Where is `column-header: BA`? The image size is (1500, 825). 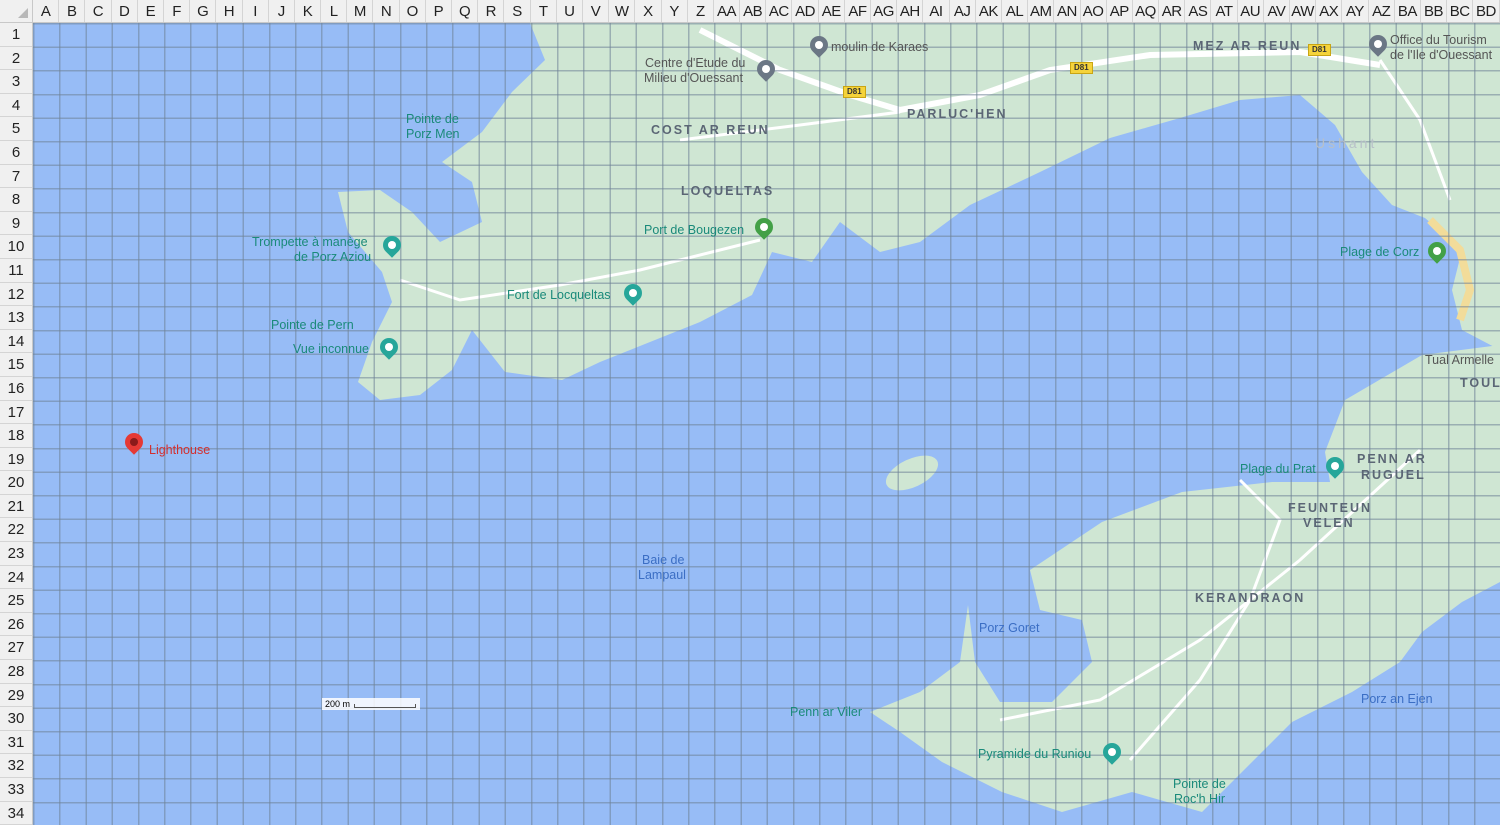
column-header: BA is located at coordinates (1408, 11).